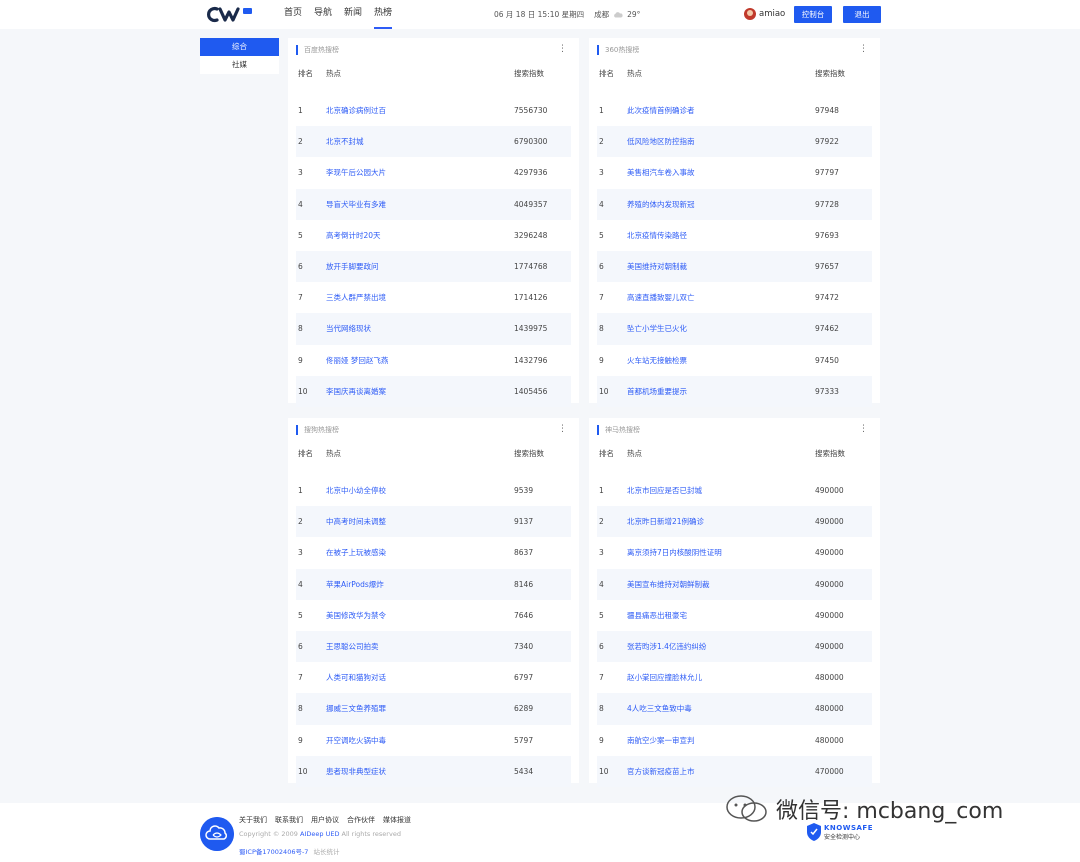  I want to click on topic-link: 赵小棠回应撞脸林允儿, so click(664, 677).